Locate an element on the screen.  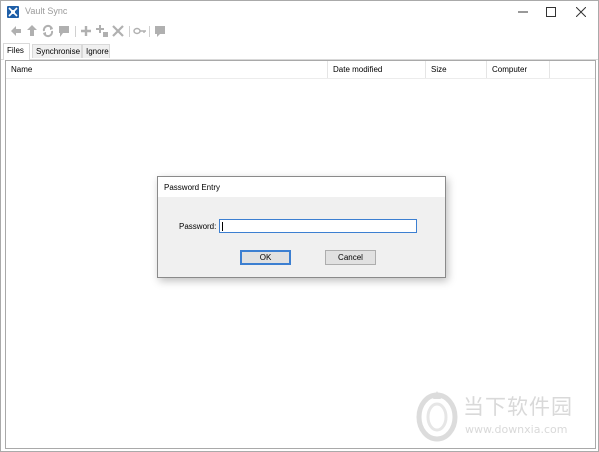
close-button is located at coordinates (581, 12).